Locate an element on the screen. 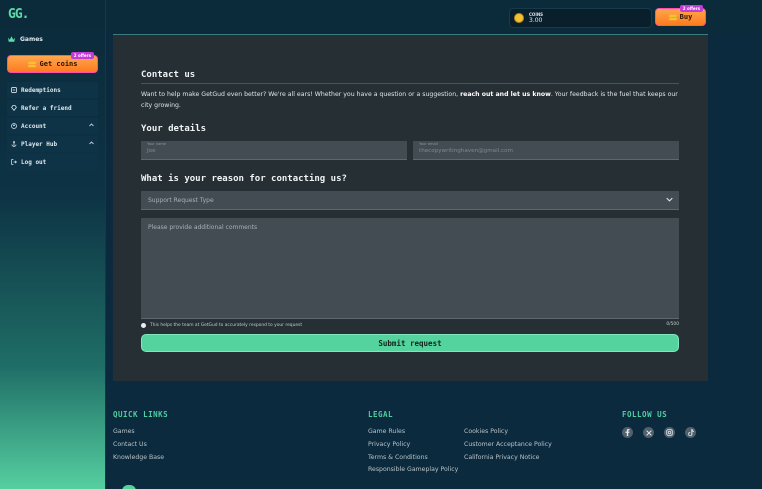 This screenshot has height=489, width=762. diamond-icon is located at coordinates (14, 108).